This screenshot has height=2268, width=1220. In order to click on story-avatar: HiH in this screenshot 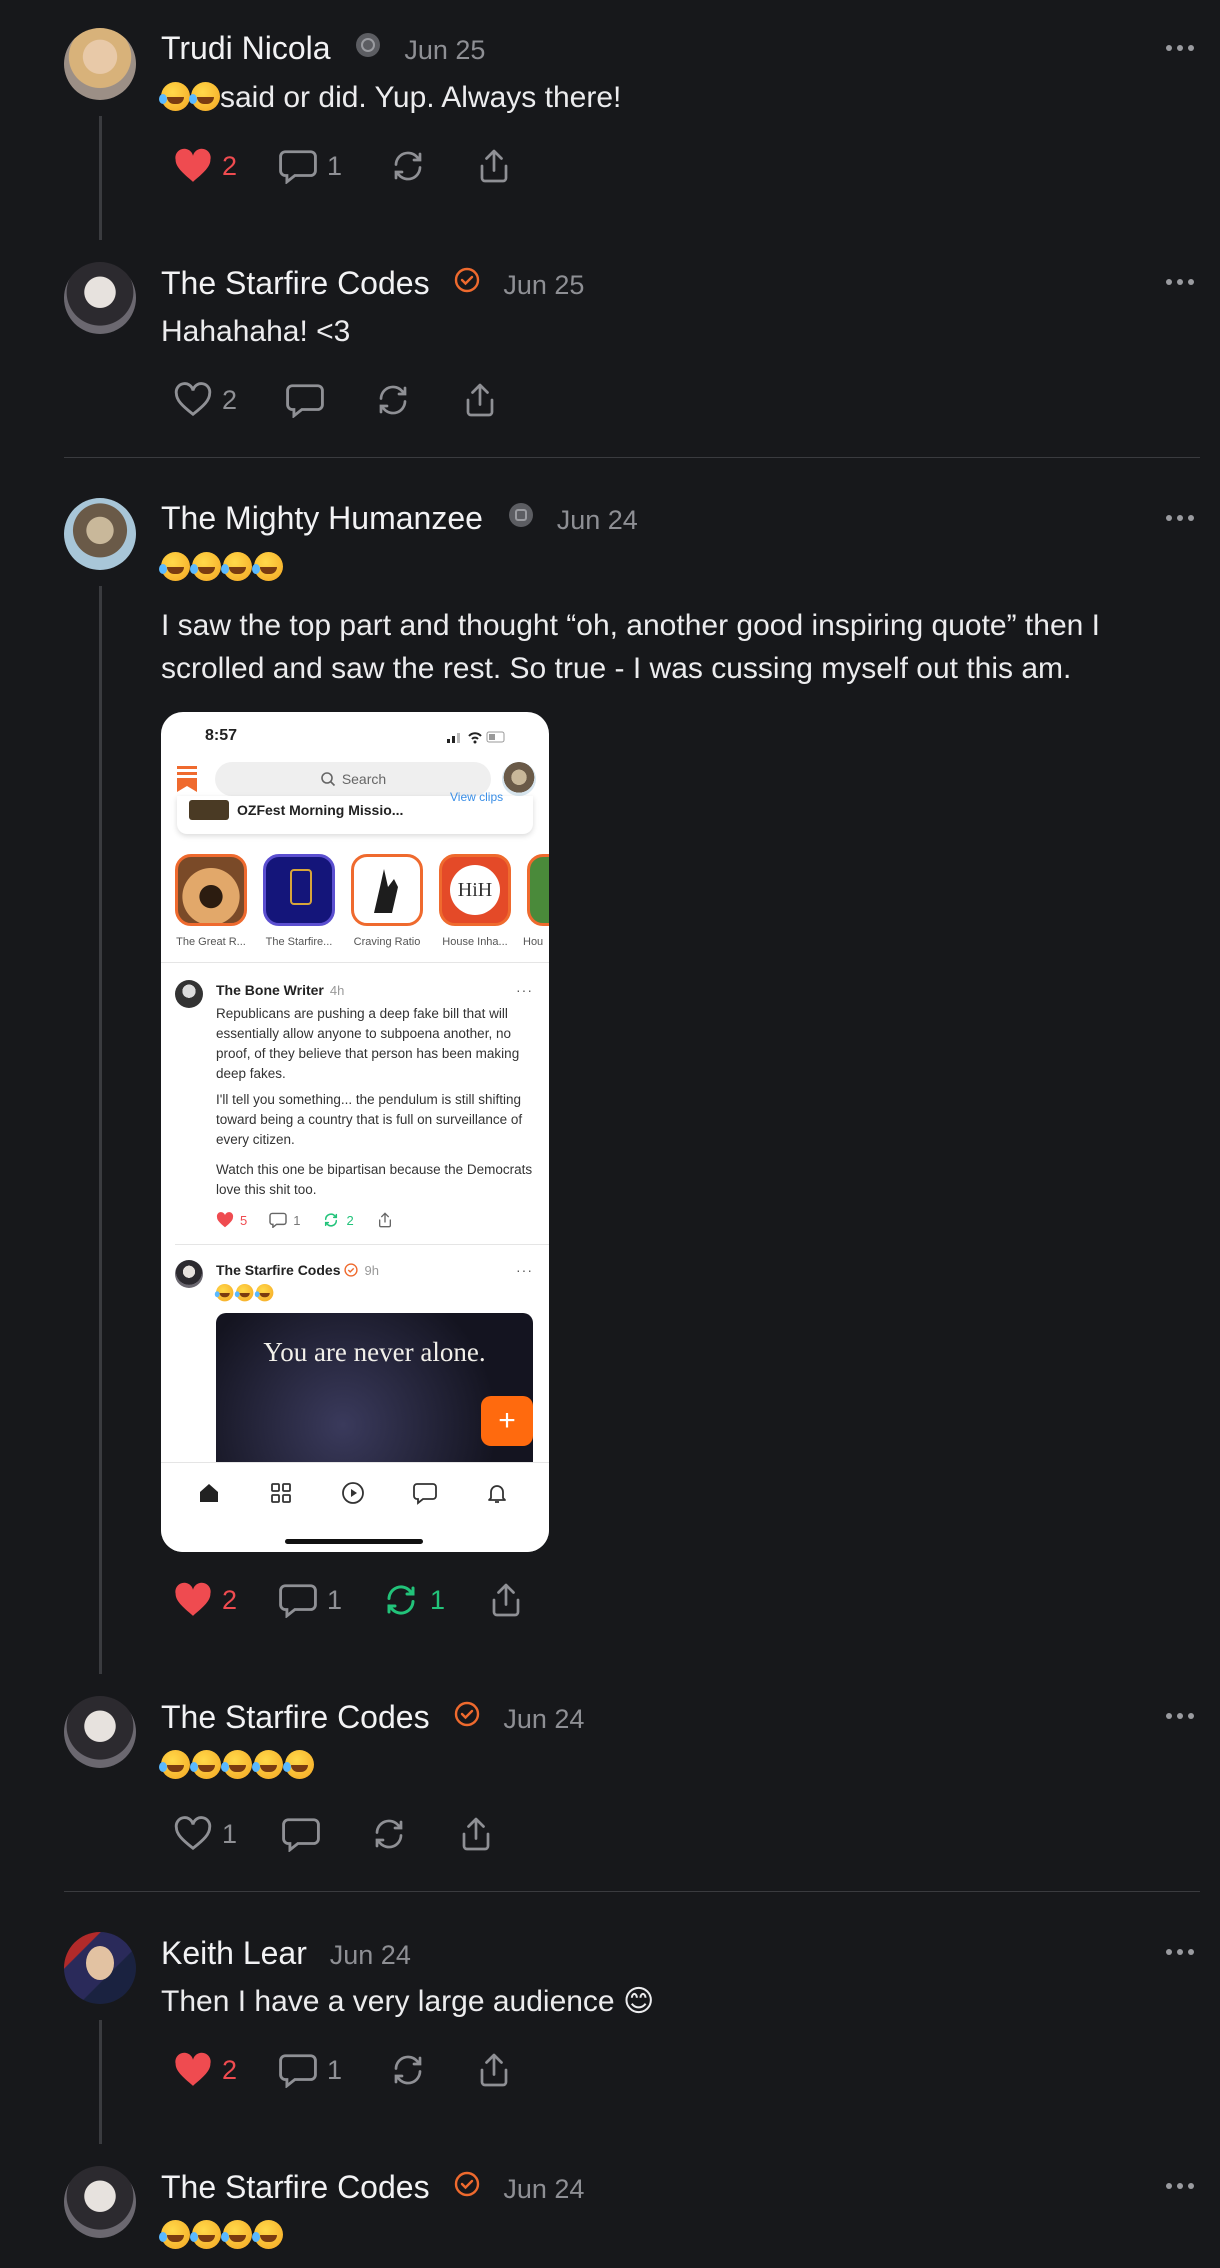, I will do `click(475, 890)`.